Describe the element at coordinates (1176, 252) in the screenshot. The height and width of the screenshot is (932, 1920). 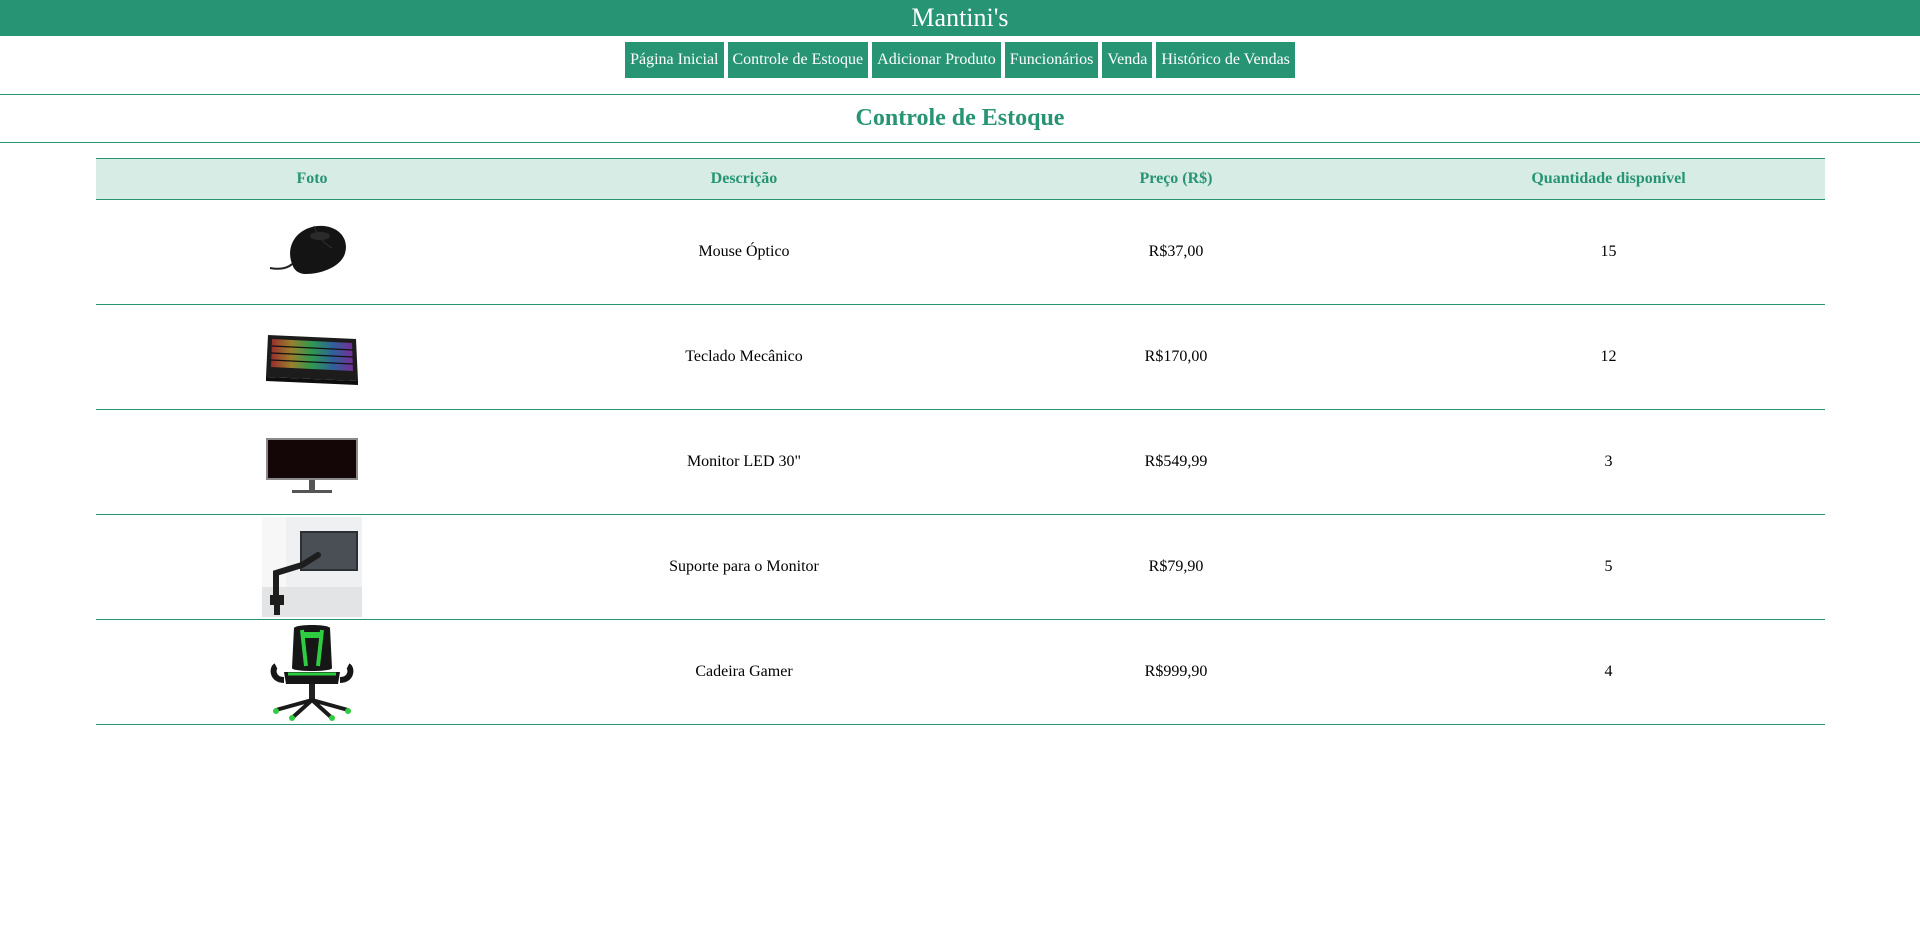
I see `price-cell: R$37,00` at that location.